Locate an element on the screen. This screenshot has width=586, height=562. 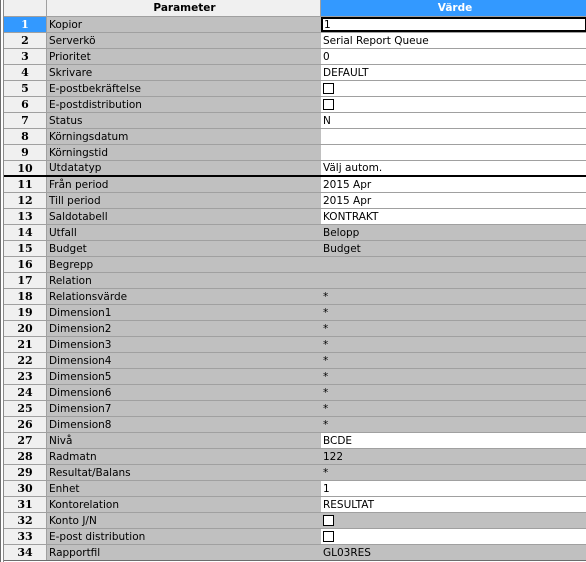
value-input-cell: Välj autom. is located at coordinates (453, 168).